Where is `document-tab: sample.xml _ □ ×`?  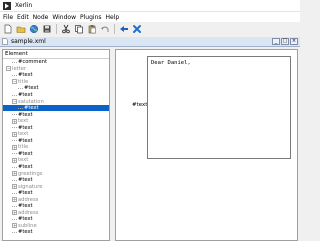
document-tab: sample.xml _ □ × is located at coordinates (150, 42).